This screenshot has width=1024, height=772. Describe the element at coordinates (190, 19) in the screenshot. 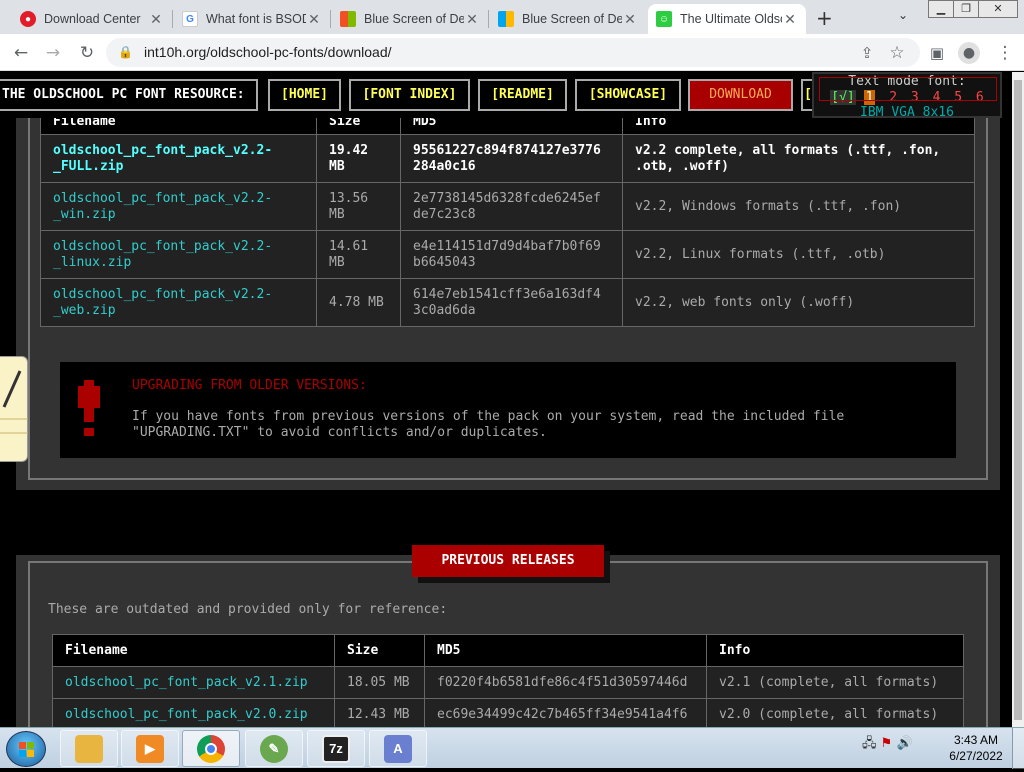

I see `google-icon: G` at that location.